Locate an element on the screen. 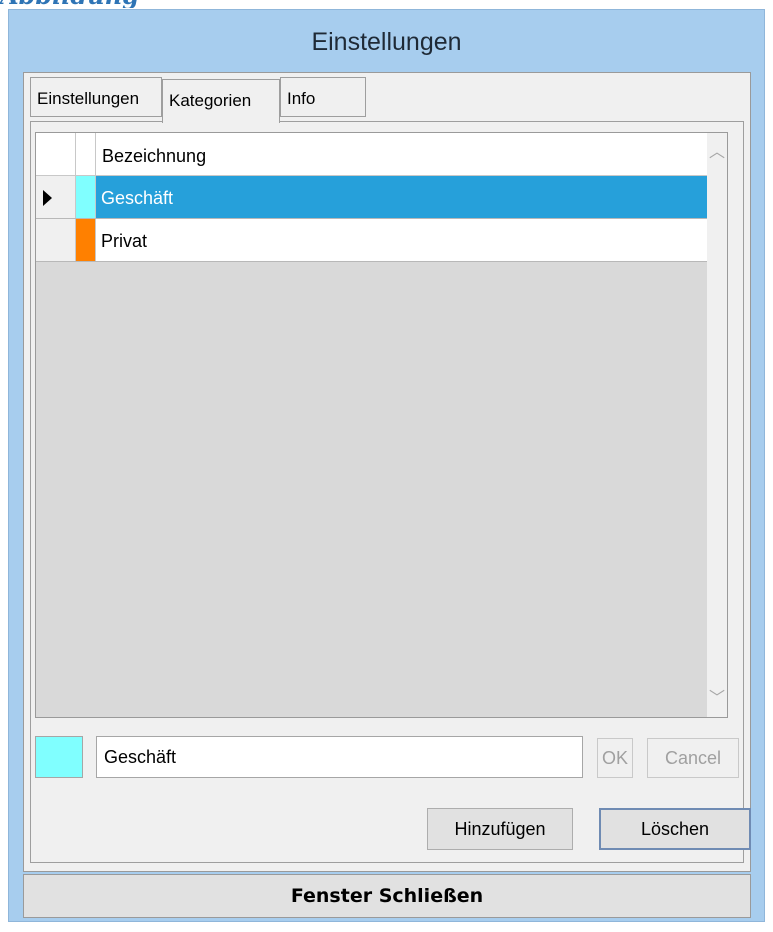 This screenshot has width=773, height=932. tab-kategorien: Kategorien is located at coordinates (221, 101).